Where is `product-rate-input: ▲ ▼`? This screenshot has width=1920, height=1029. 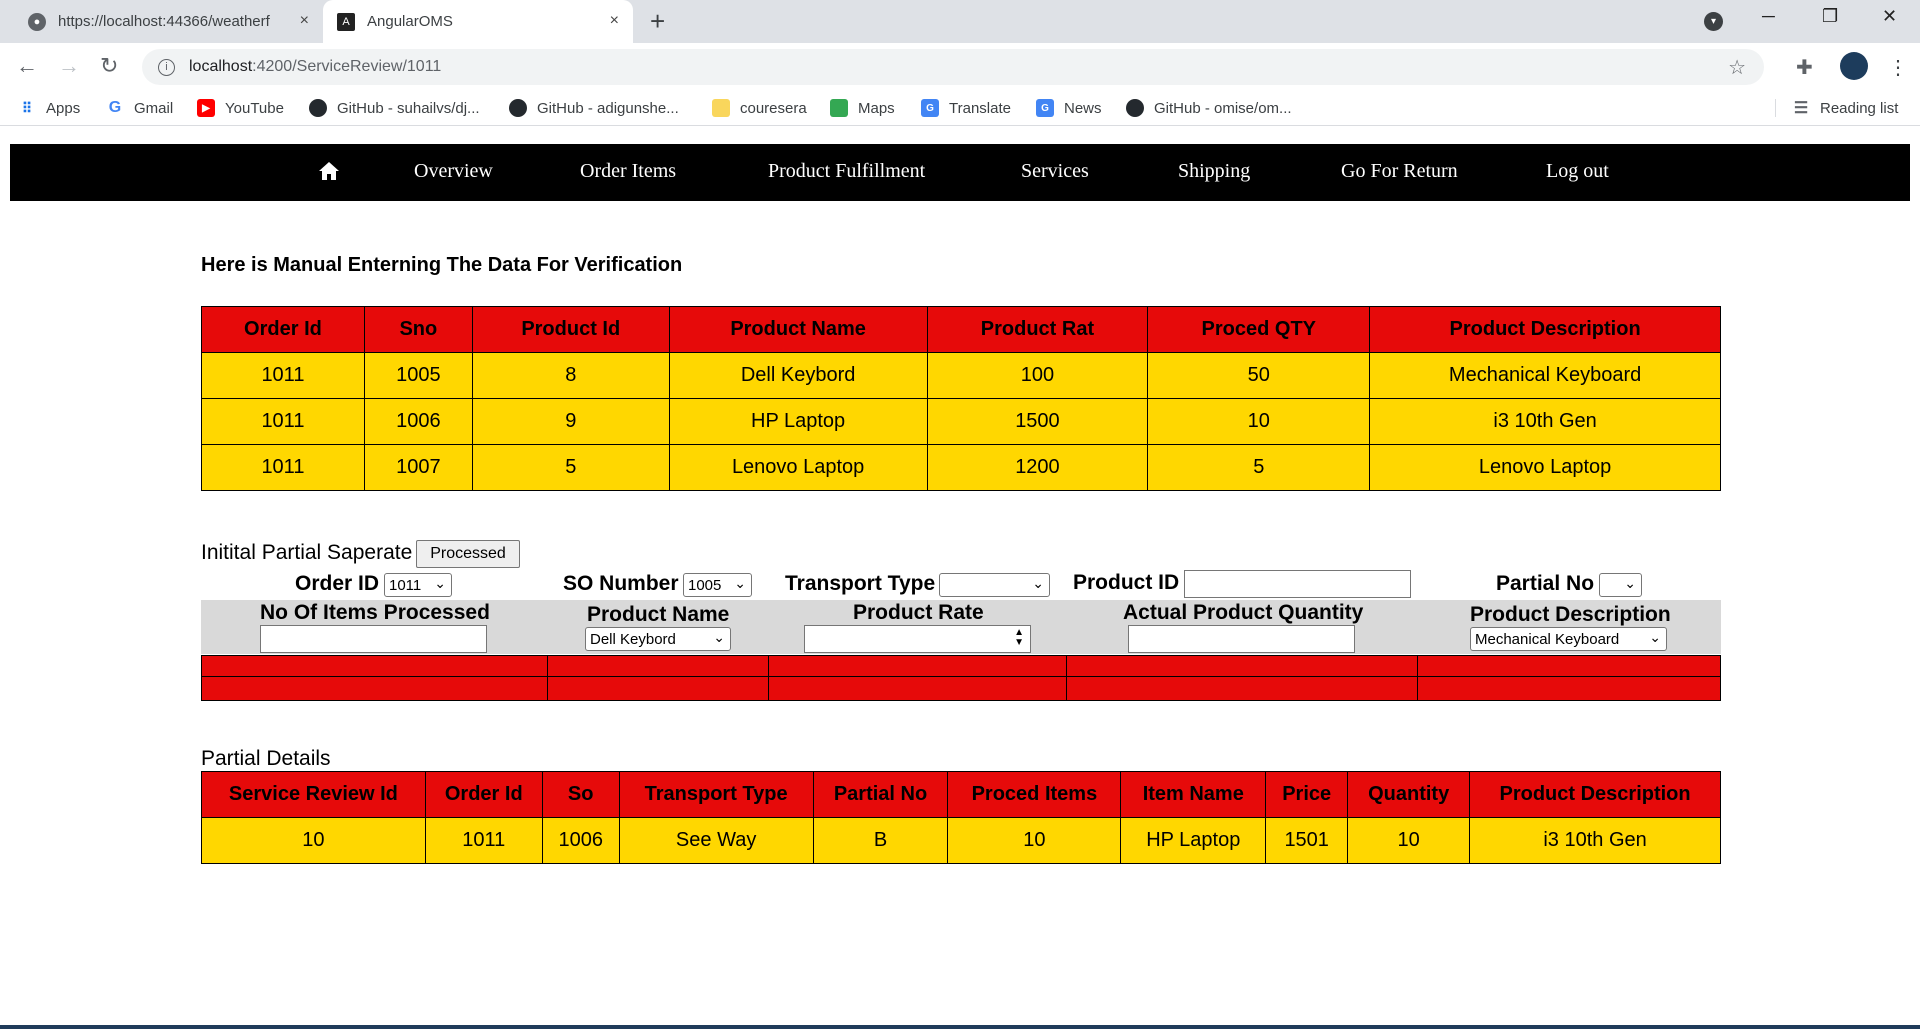 product-rate-input: ▲ ▼ is located at coordinates (917, 639).